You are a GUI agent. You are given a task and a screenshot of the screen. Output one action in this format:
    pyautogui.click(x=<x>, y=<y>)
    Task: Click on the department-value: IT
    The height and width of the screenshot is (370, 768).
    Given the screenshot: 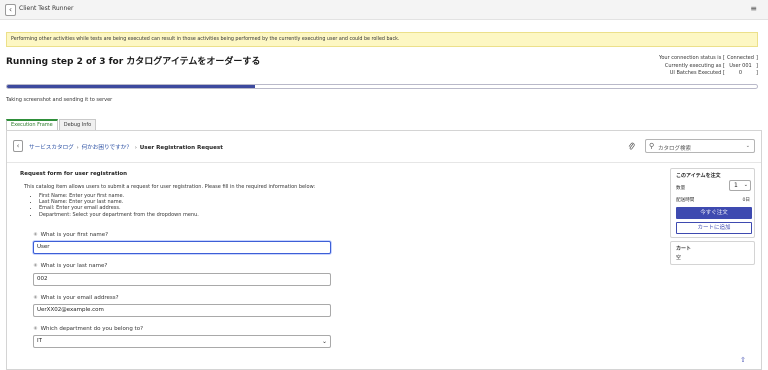 What is the action you would take?
    pyautogui.click(x=39, y=341)
    